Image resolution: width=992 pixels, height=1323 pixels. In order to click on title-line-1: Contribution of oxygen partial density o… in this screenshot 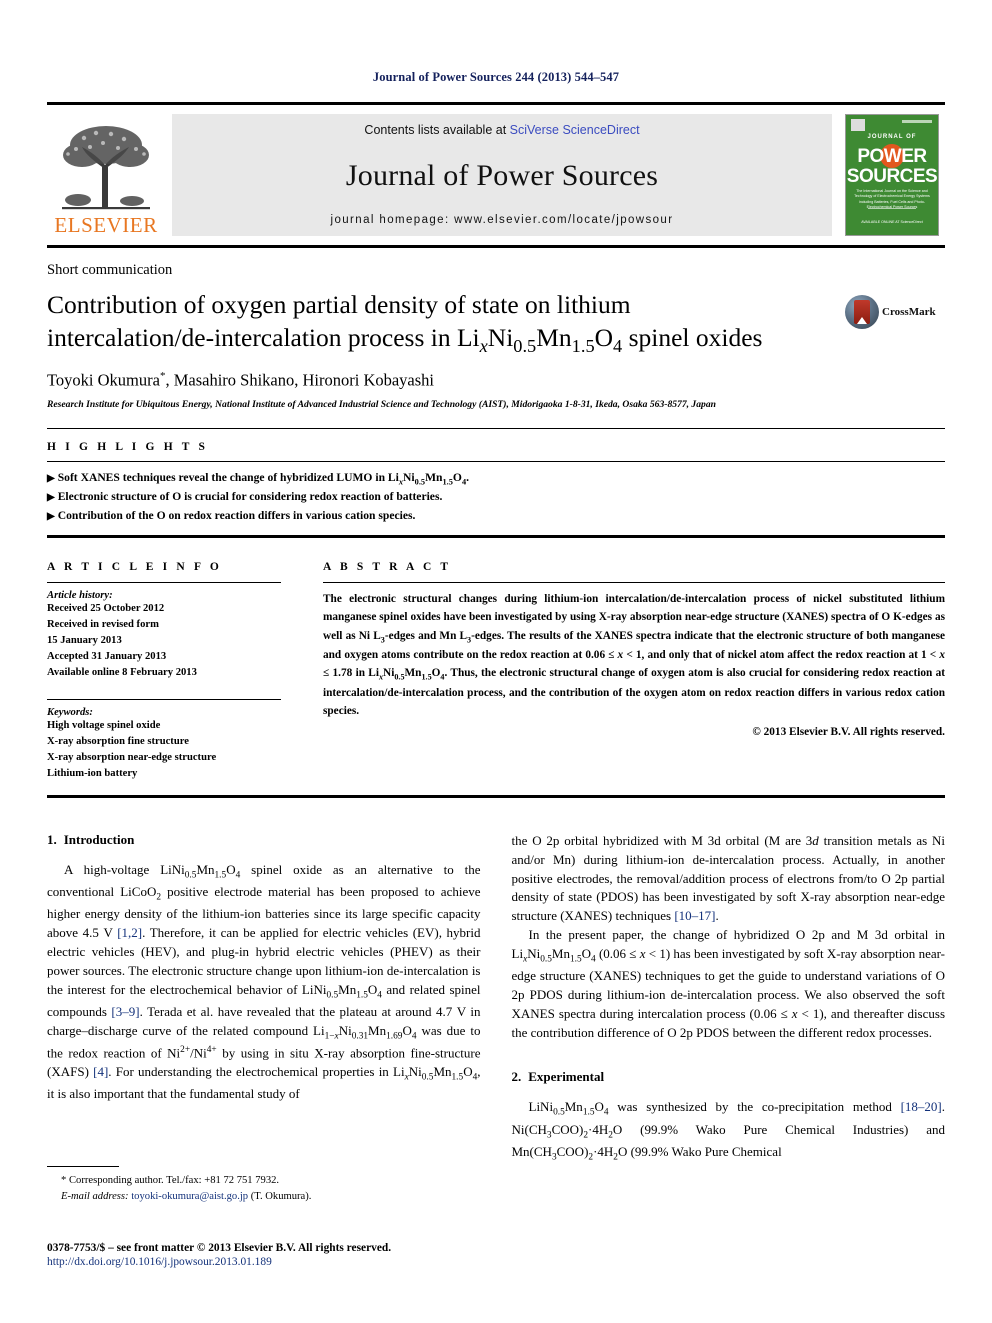, I will do `click(339, 304)`.